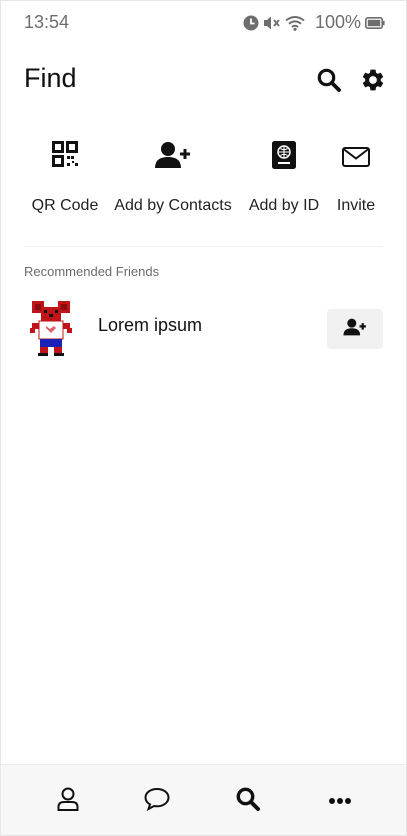  What do you see at coordinates (337, 22) in the screenshot?
I see `battery-percent: 100%` at bounding box center [337, 22].